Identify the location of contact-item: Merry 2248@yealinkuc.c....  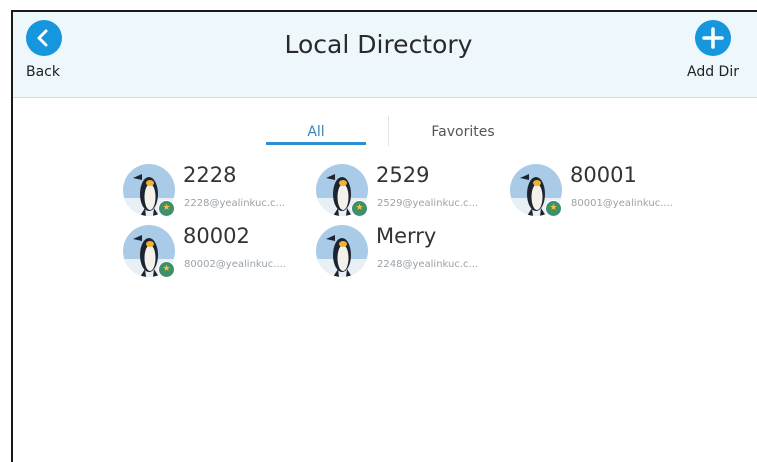
(411, 252).